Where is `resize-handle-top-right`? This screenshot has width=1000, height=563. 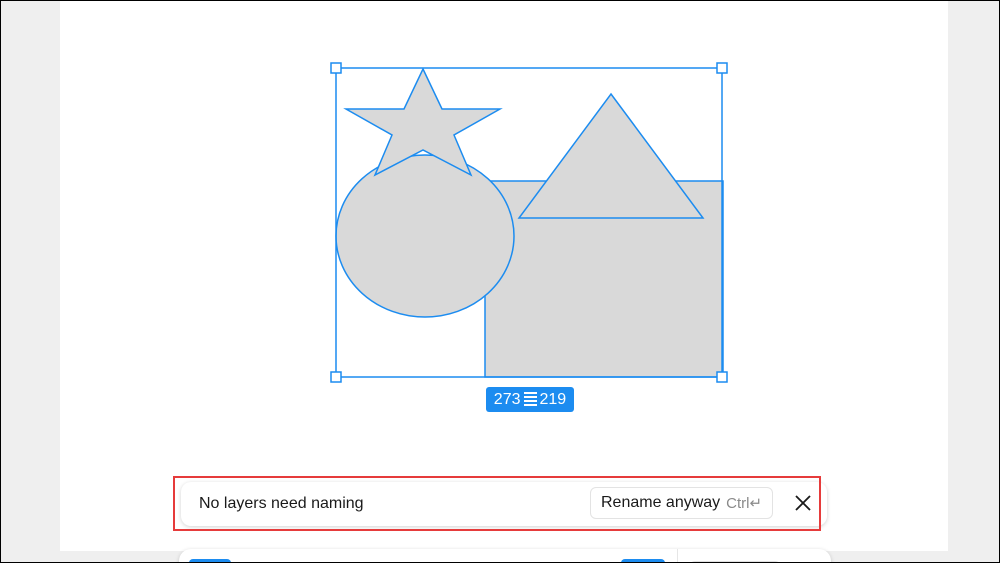
resize-handle-top-right is located at coordinates (722, 68).